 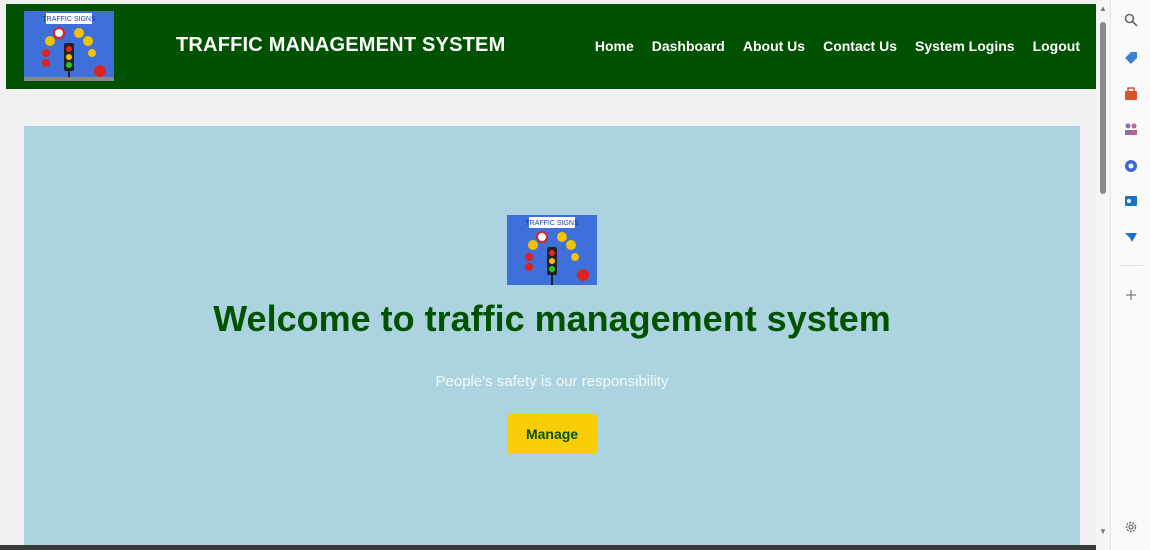 What do you see at coordinates (688, 46) in the screenshot?
I see `nav-dashboard: Dashboard` at bounding box center [688, 46].